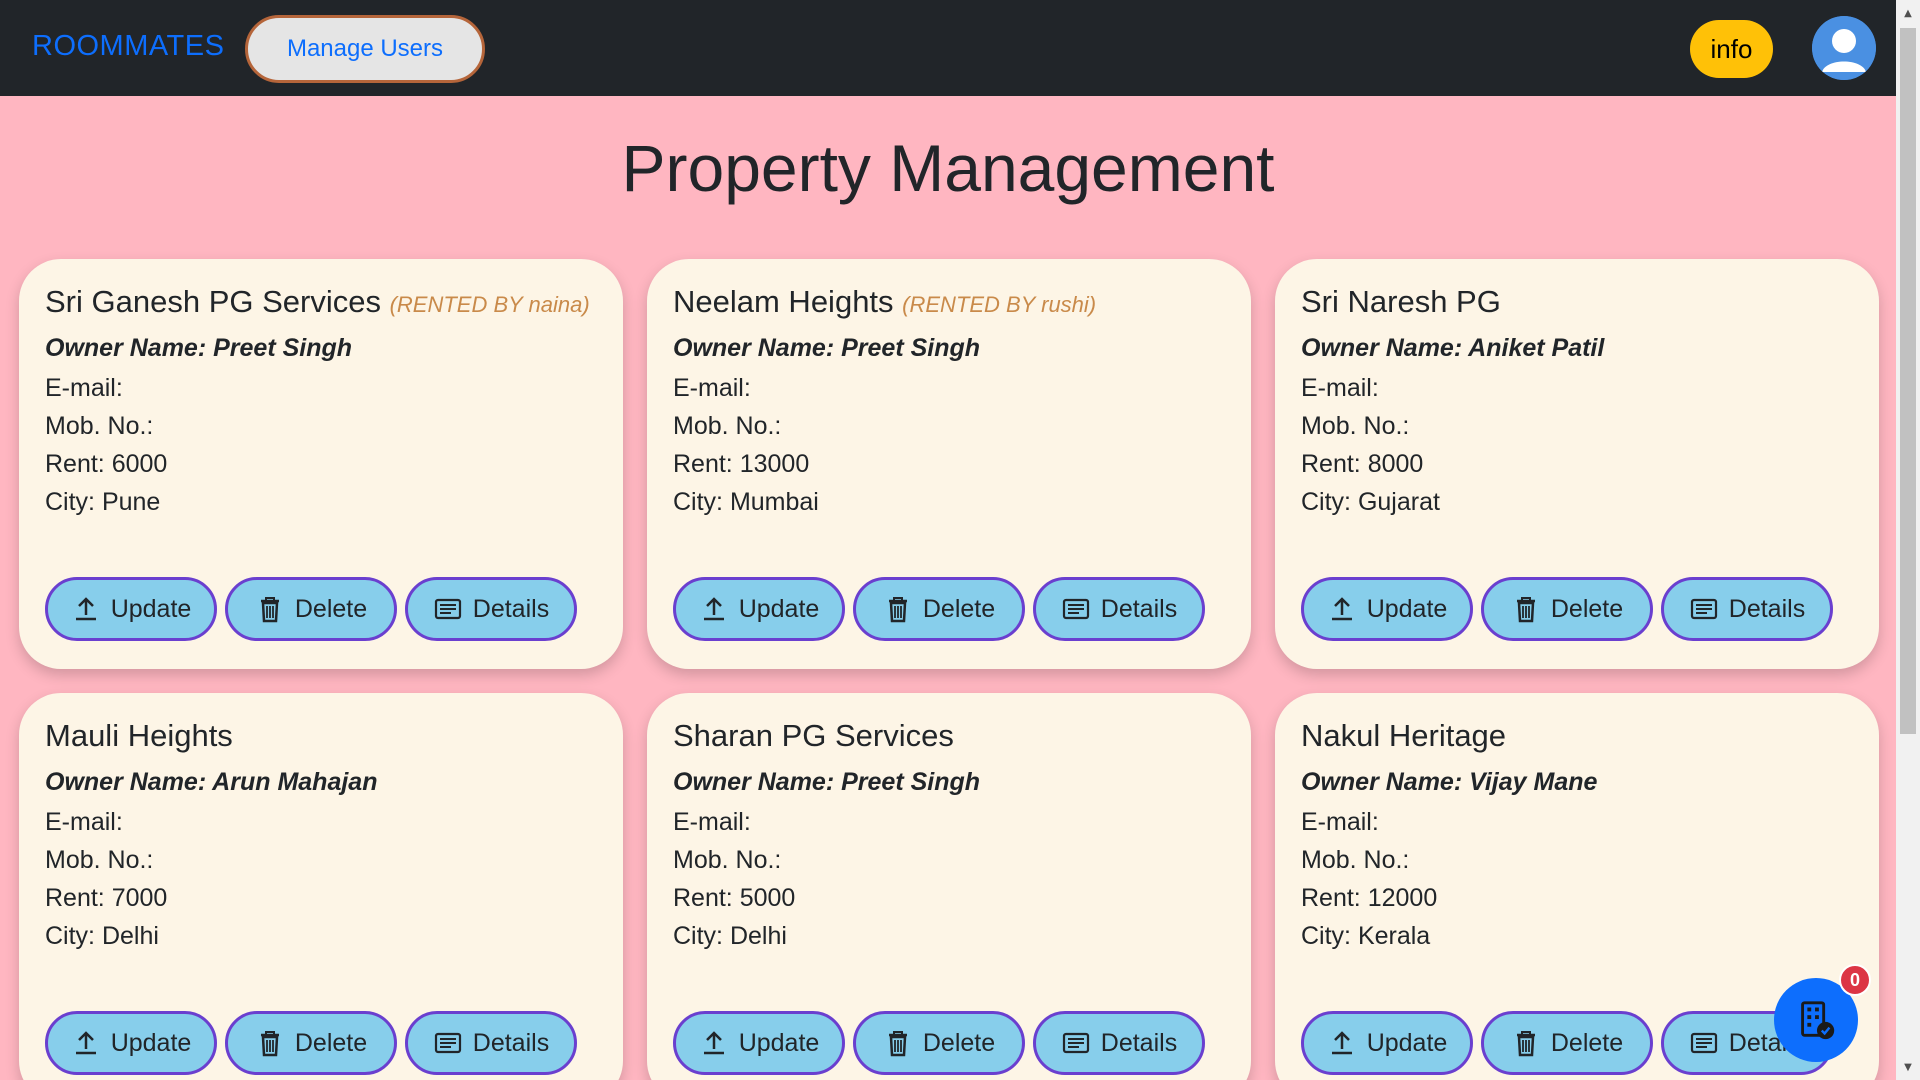 The height and width of the screenshot is (1080, 1920). What do you see at coordinates (746, 502) in the screenshot?
I see `city-field: City: Mumbai` at bounding box center [746, 502].